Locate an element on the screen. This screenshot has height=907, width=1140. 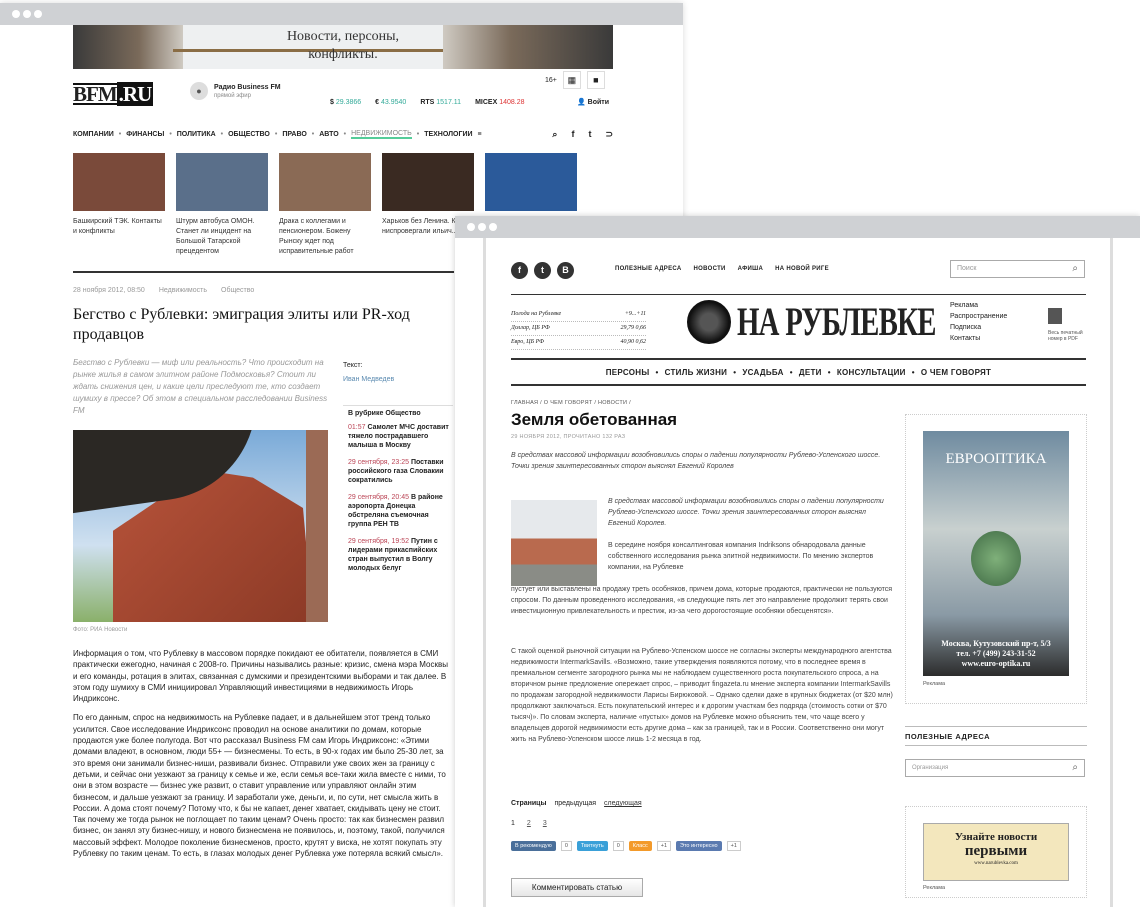
page-number: 3 is located at coordinates (545, 823).